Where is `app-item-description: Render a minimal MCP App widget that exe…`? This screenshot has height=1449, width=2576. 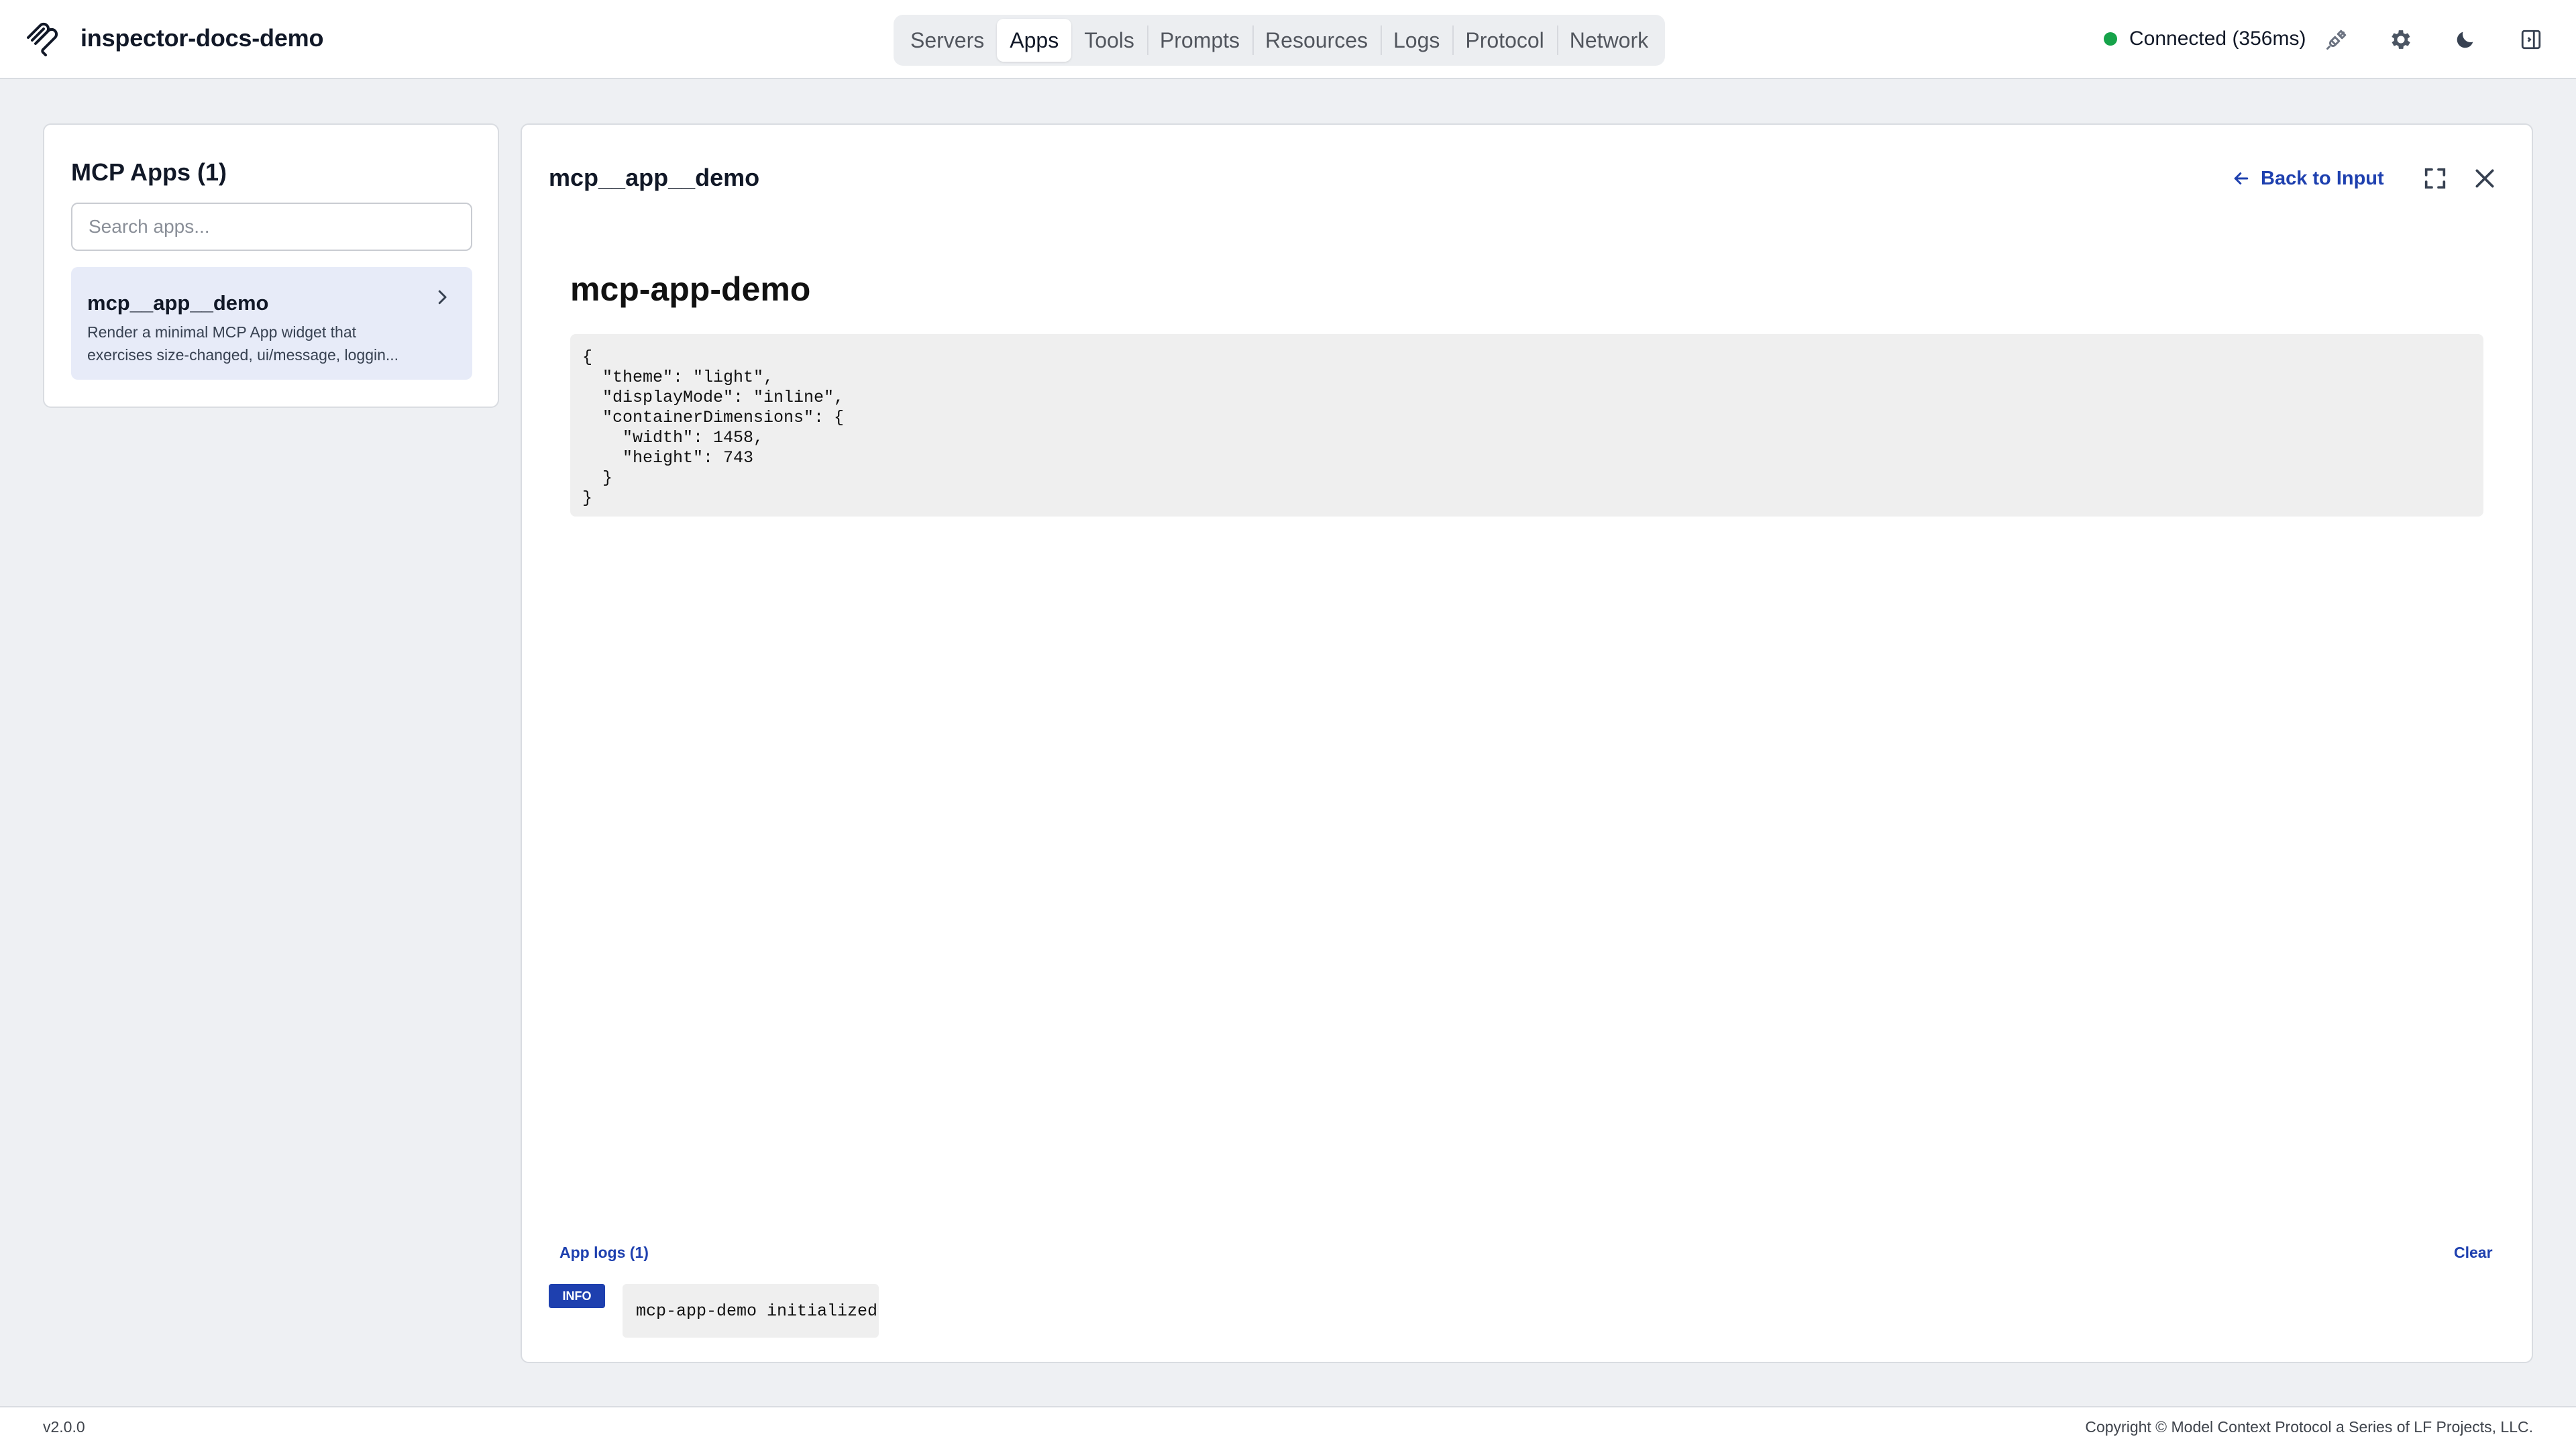
app-item-description: Render a minimal MCP App widget that exe… is located at coordinates (255, 343).